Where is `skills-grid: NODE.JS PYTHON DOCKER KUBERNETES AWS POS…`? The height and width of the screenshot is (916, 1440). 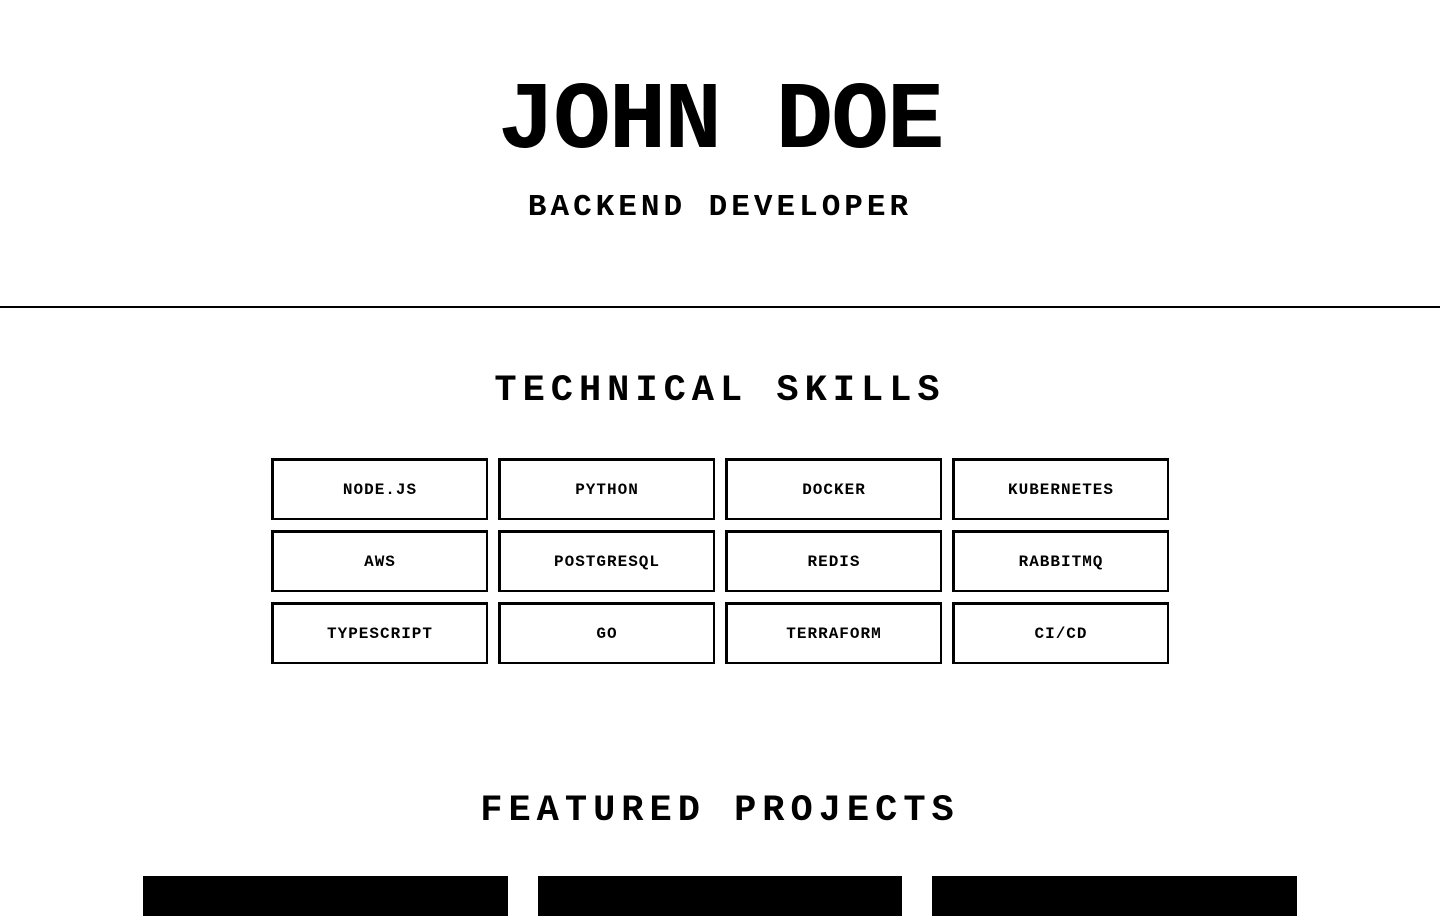
skills-grid: NODE.JS PYTHON DOCKER KUBERNETES AWS POS… is located at coordinates (720, 561).